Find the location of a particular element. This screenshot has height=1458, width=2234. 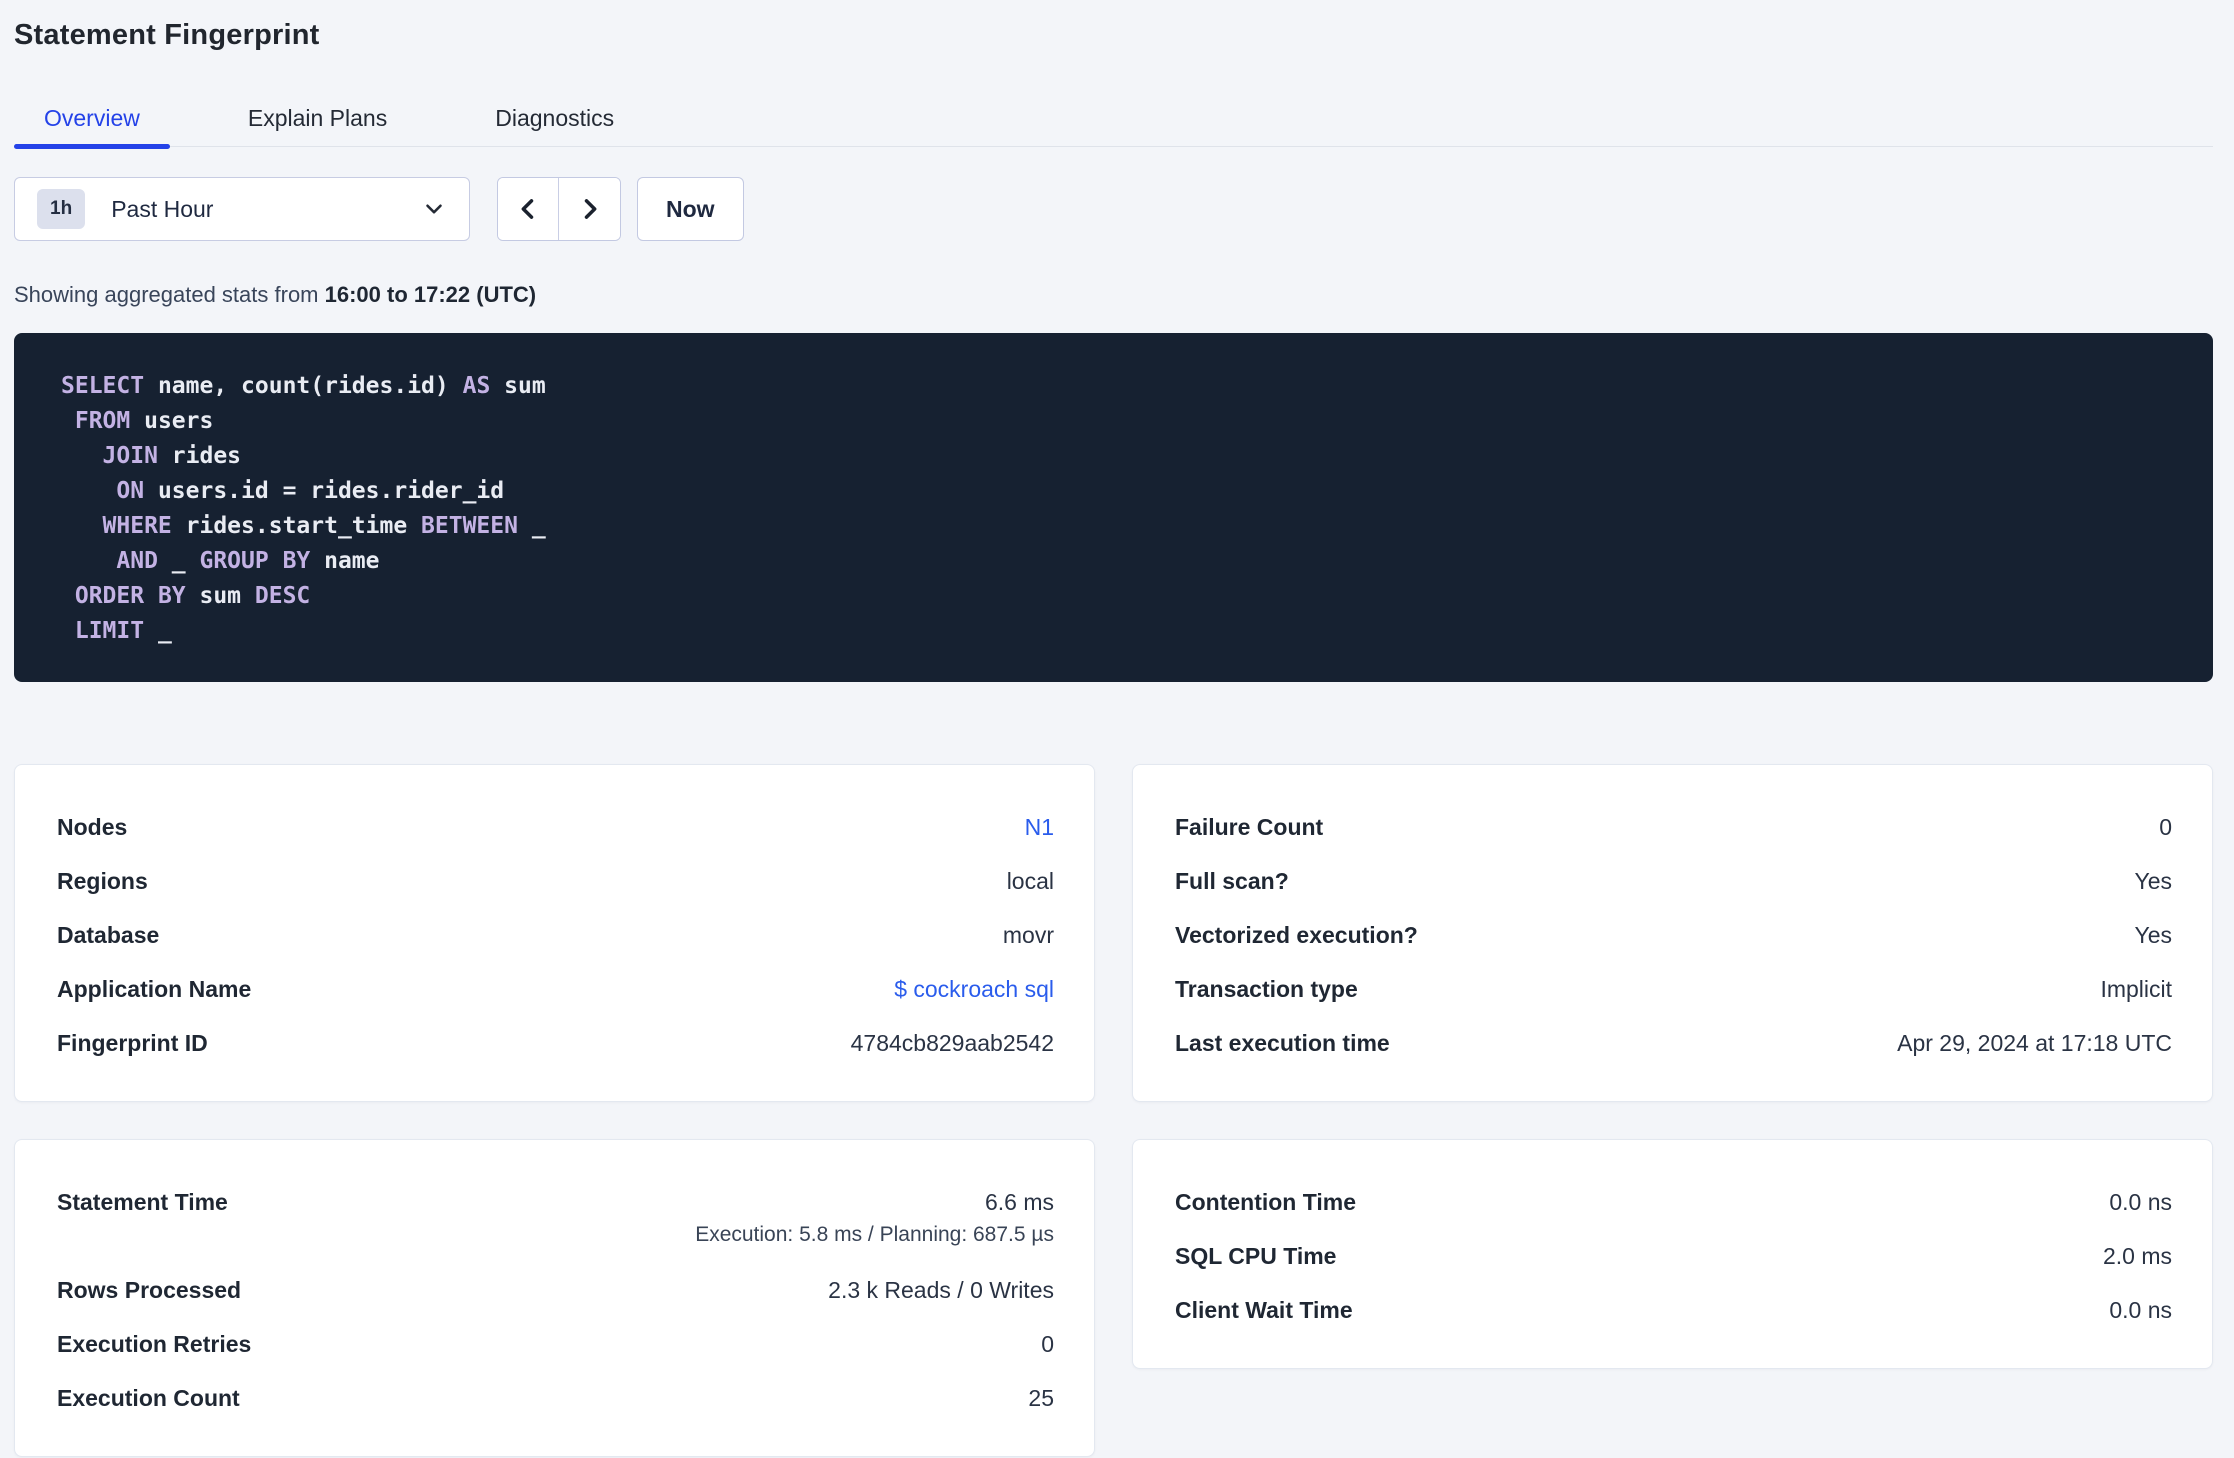

info-row: Statement Time 6.6 ms is located at coordinates (555, 1202).